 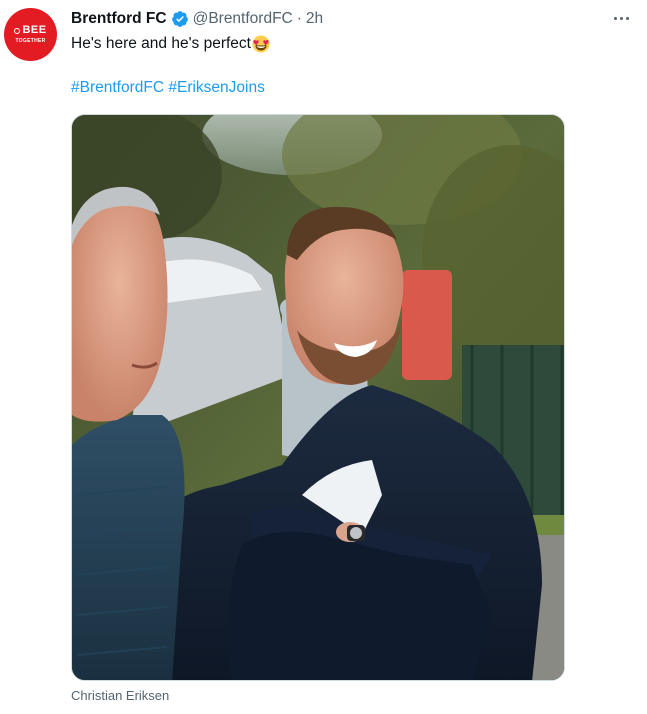 I want to click on avatar-line1: BEE, so click(x=34, y=30).